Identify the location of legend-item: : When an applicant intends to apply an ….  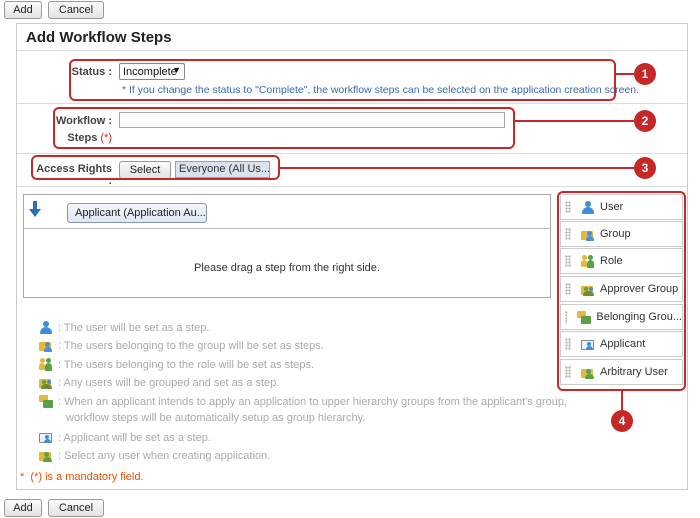
(303, 401).